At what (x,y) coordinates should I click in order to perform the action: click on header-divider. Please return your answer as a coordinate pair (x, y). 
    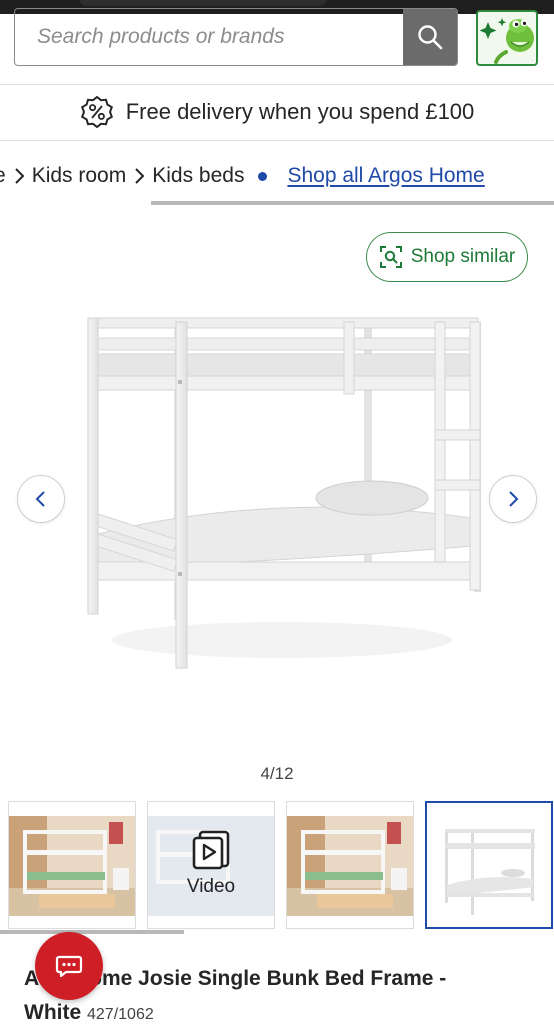
    Looking at the image, I should click on (277, 84).